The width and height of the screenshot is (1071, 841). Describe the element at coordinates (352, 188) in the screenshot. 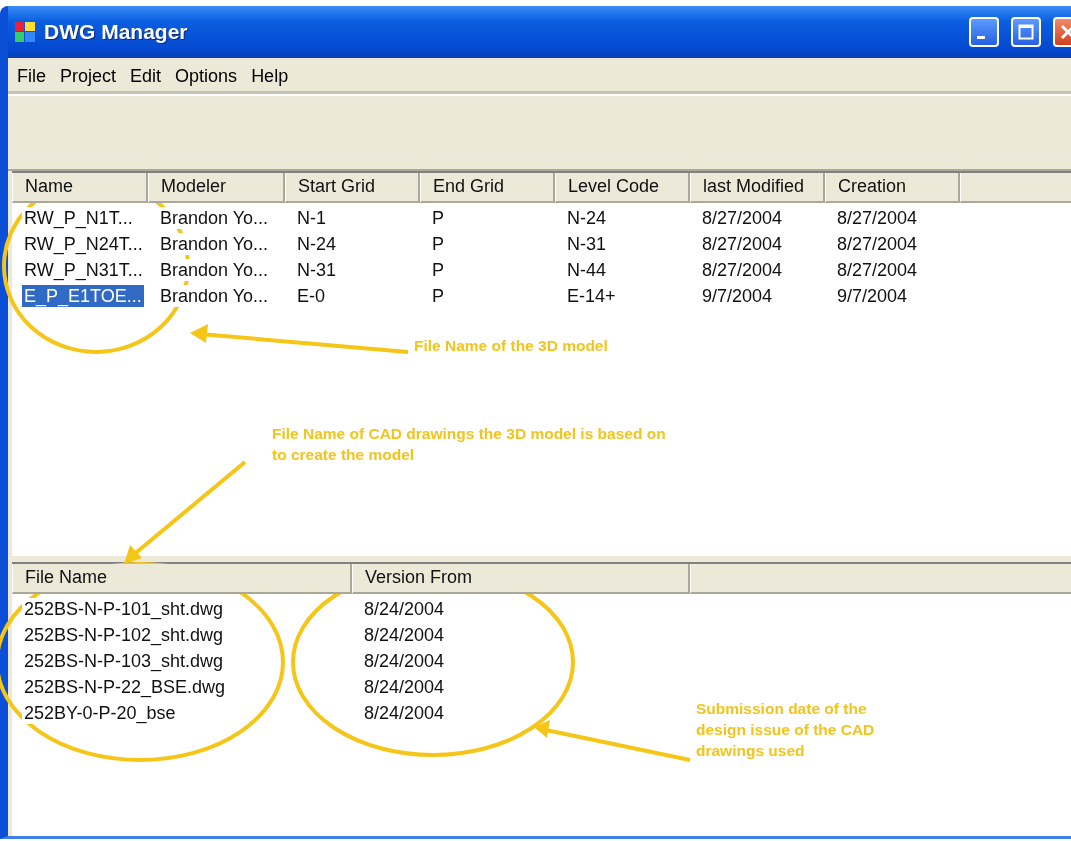

I see `column-header: Start Grid` at that location.